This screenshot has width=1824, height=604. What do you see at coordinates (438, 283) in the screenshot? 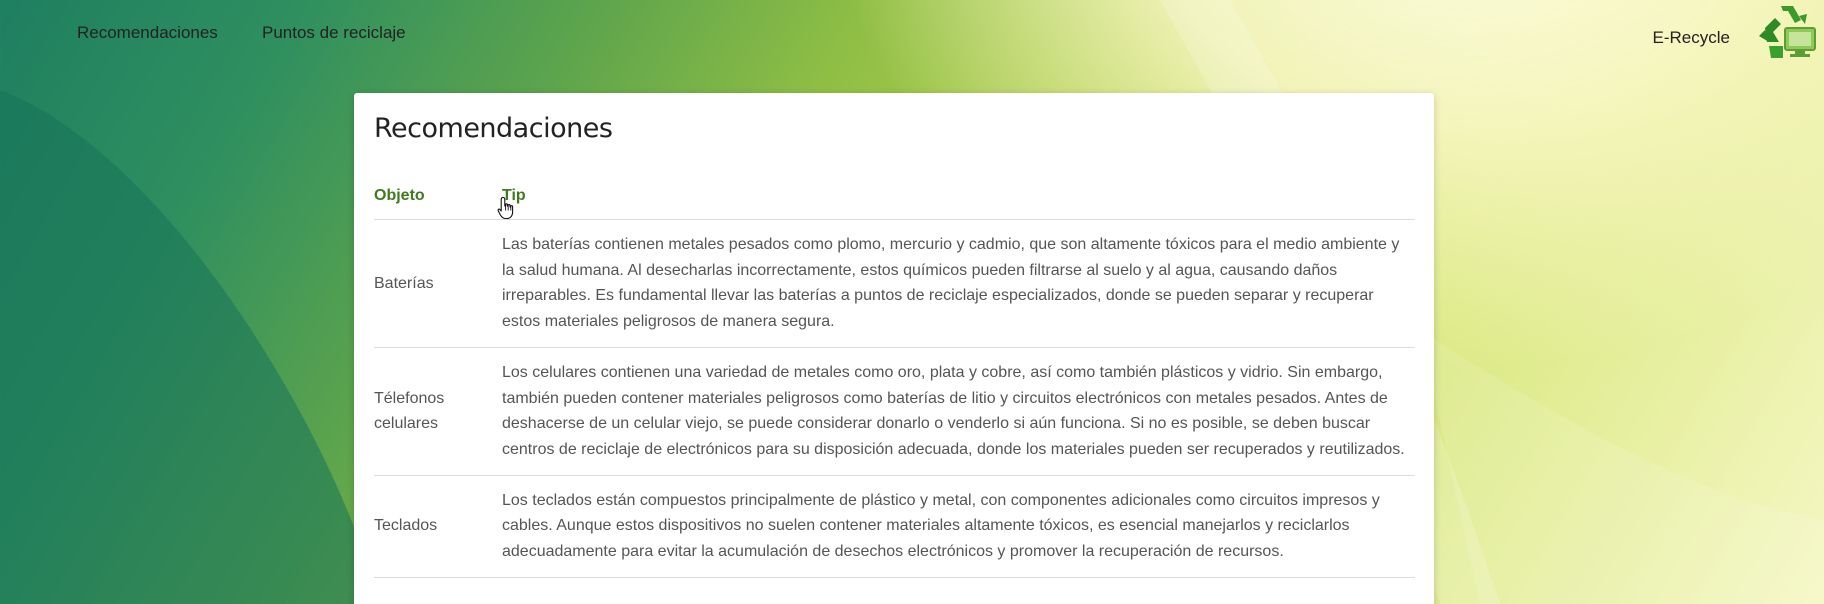
I see `object-cell: Baterías` at bounding box center [438, 283].